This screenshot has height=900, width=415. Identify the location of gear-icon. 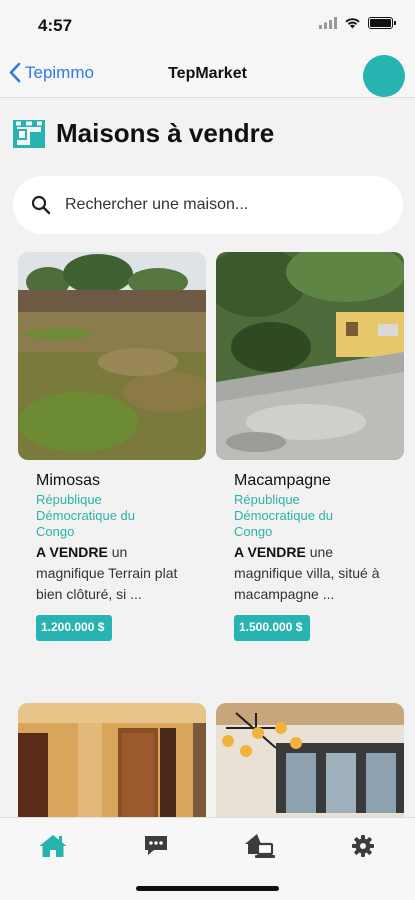
(363, 846).